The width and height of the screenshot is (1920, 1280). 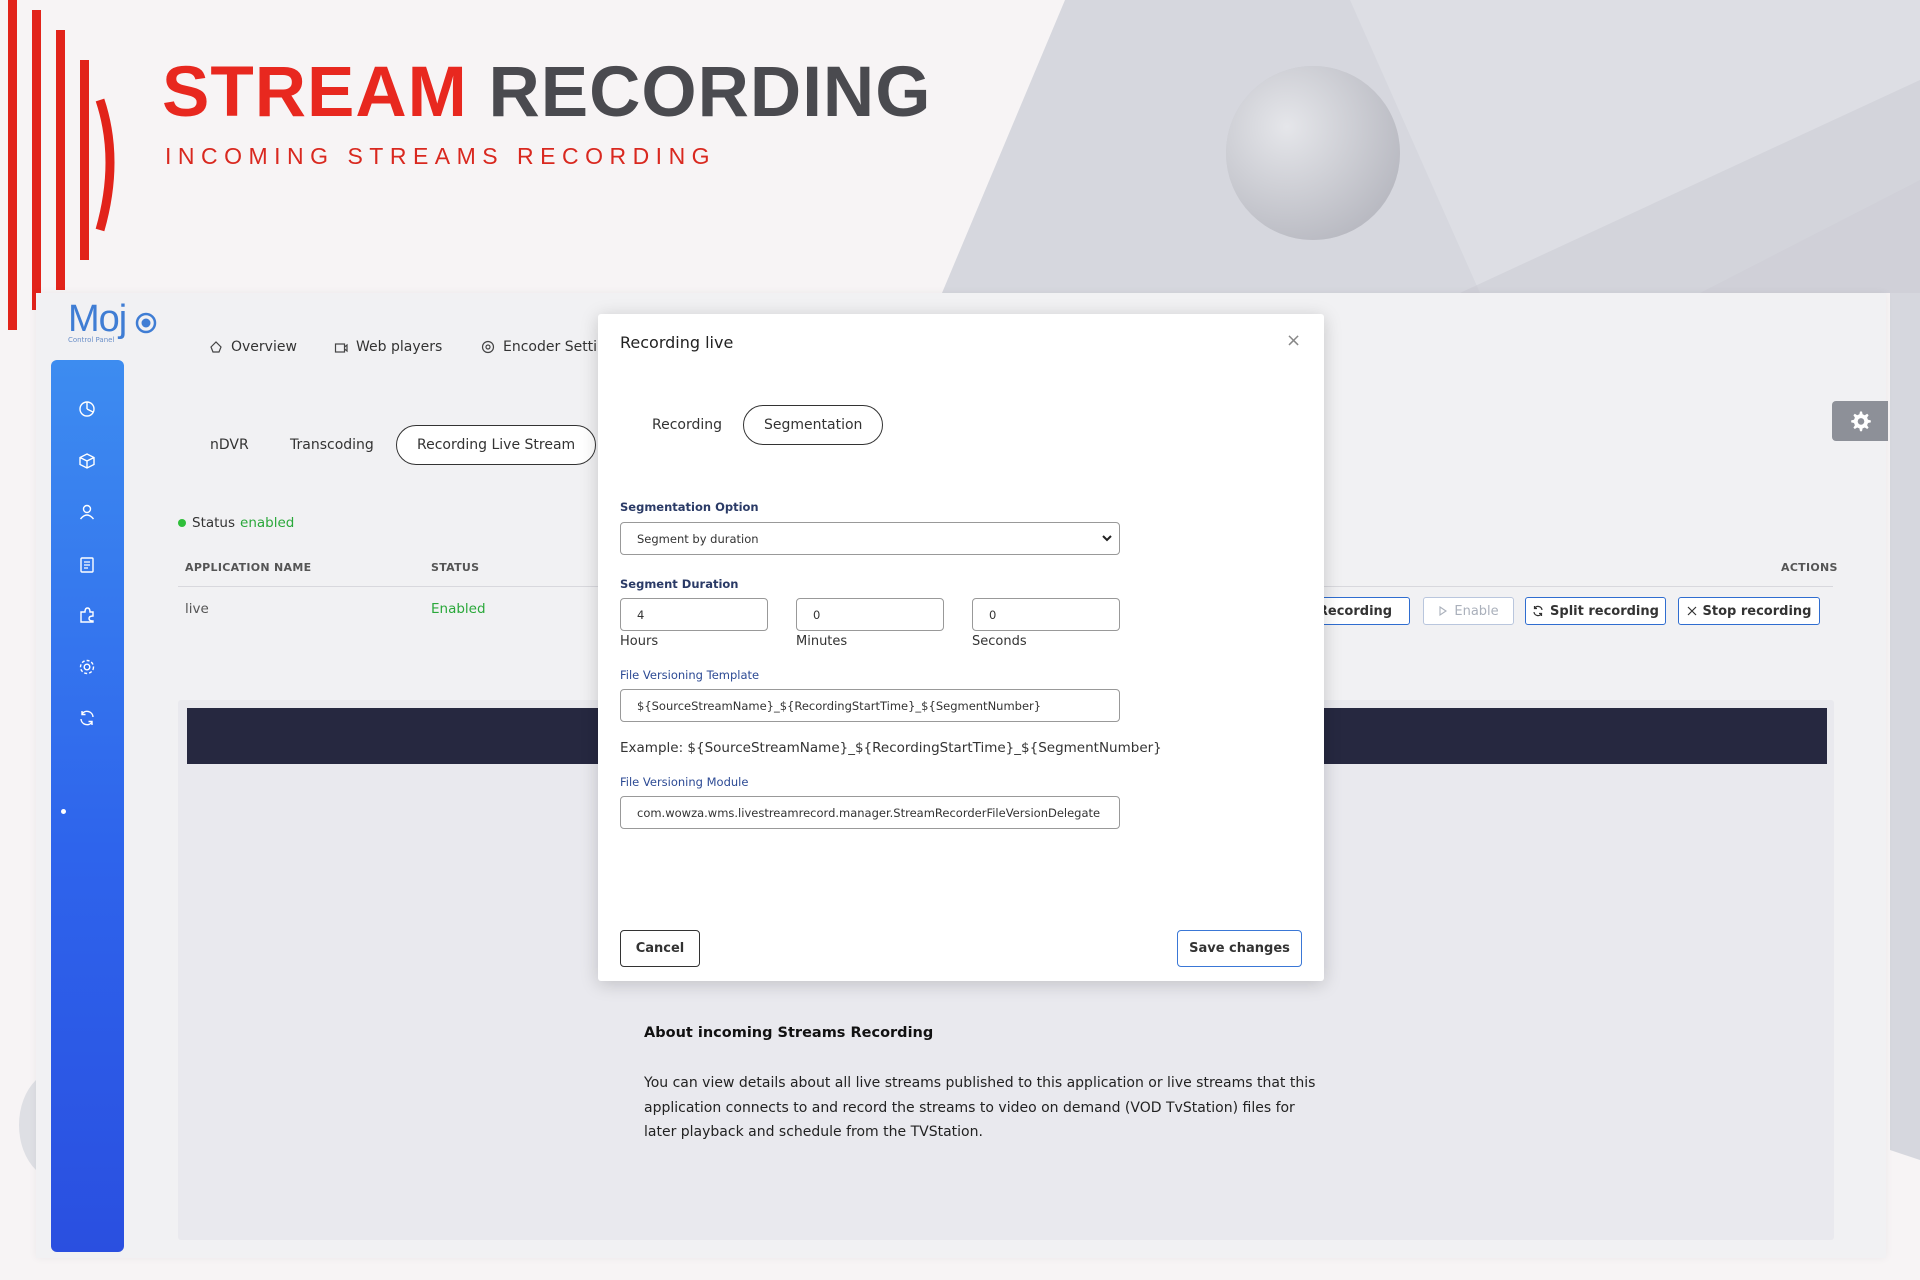 I want to click on status-dot, so click(x=182, y=523).